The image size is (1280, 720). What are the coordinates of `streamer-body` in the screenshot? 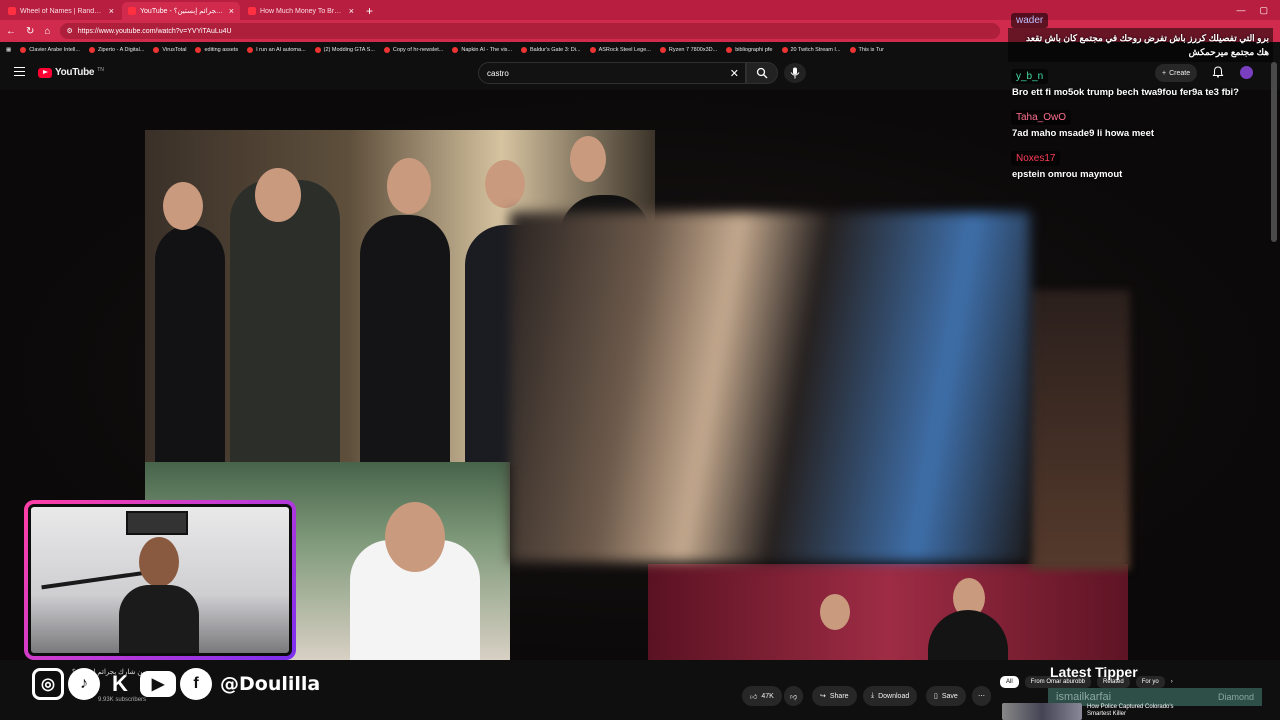 It's located at (159, 619).